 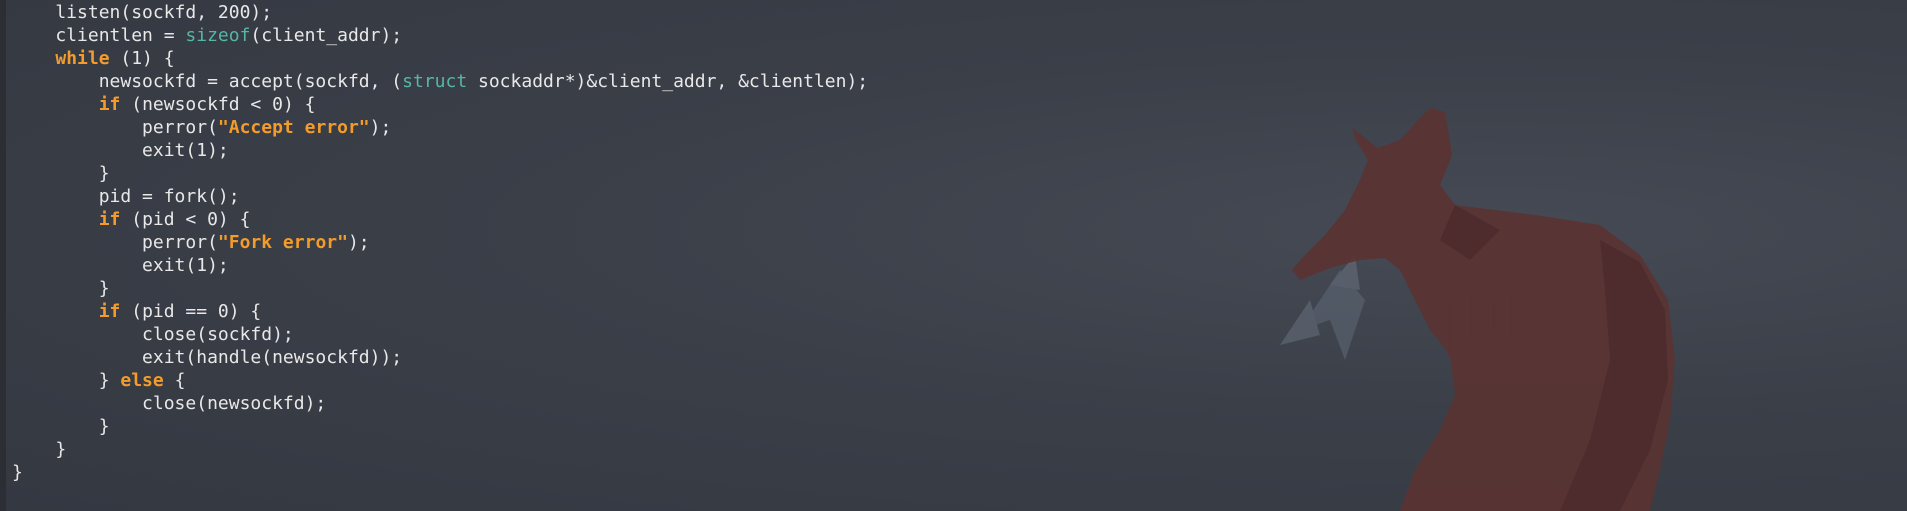 I want to click on code-token-plain: clientlen =, so click(x=99, y=35).